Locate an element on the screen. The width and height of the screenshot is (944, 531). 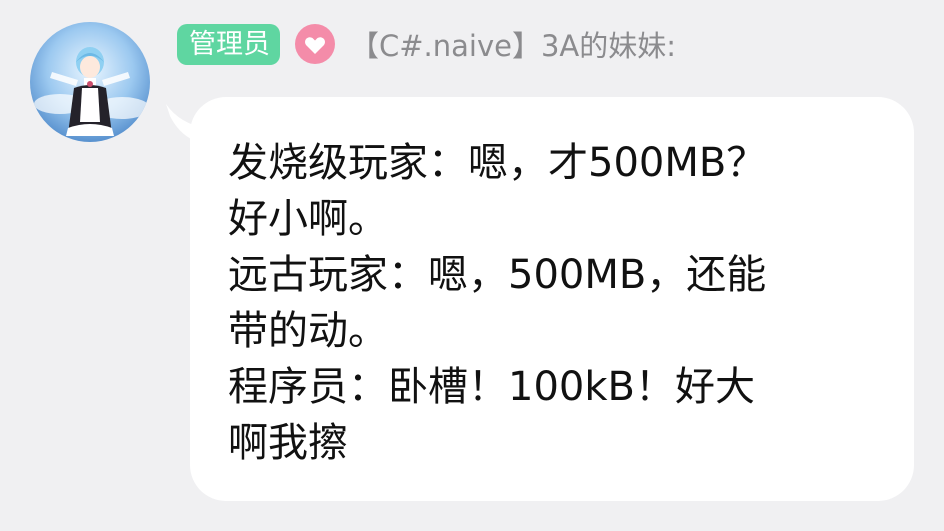
avatar-image is located at coordinates (90, 82).